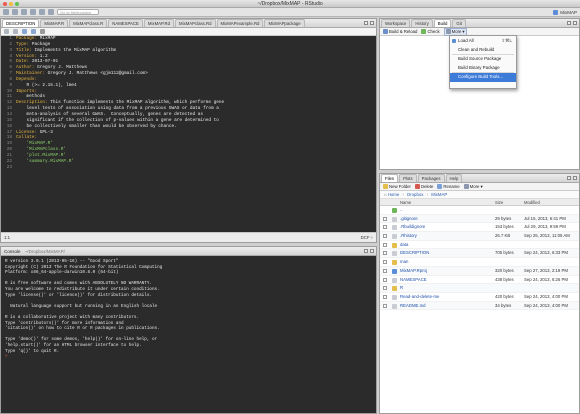 This screenshot has height=414, width=580. What do you see at coordinates (483, 50) in the screenshot?
I see `menu-item-clean-rebuild: Clean and Rebuild` at bounding box center [483, 50].